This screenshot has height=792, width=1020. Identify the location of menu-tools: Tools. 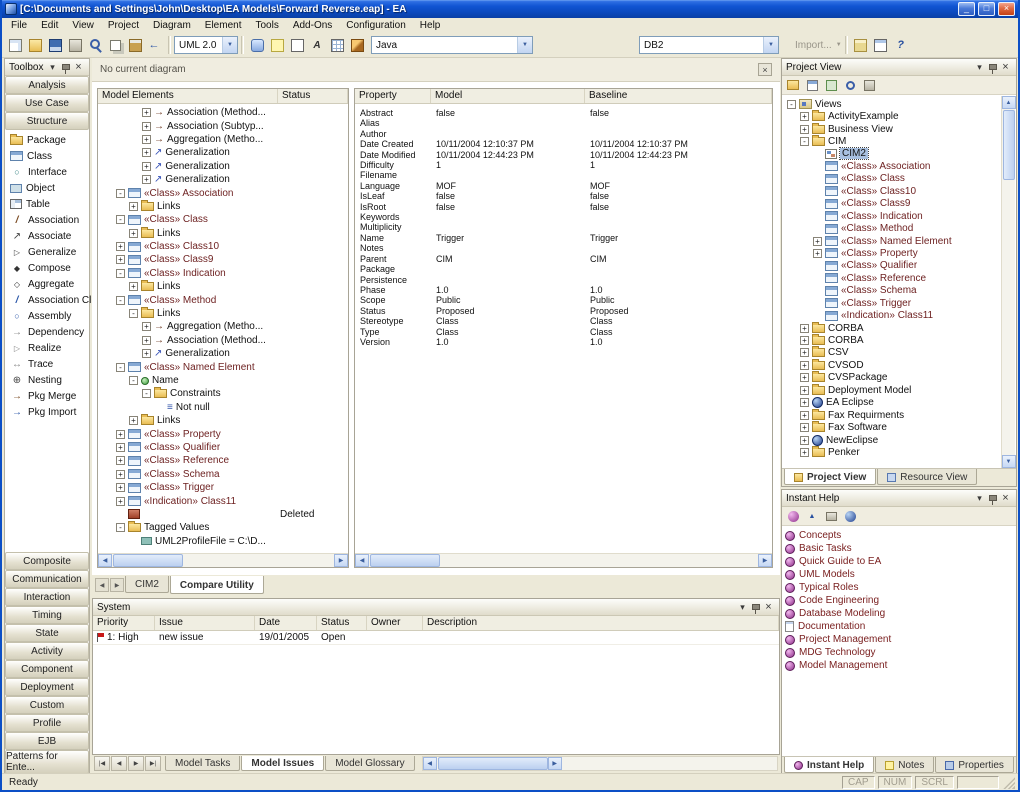
(266, 25).